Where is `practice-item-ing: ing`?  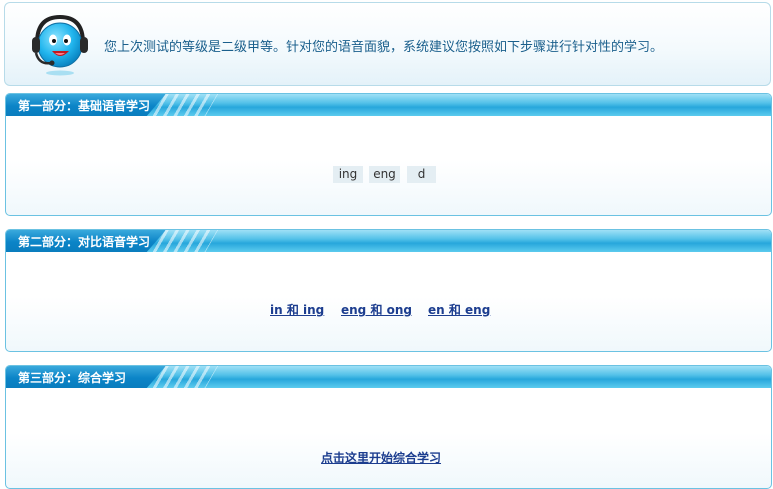
practice-item-ing: ing is located at coordinates (348, 174).